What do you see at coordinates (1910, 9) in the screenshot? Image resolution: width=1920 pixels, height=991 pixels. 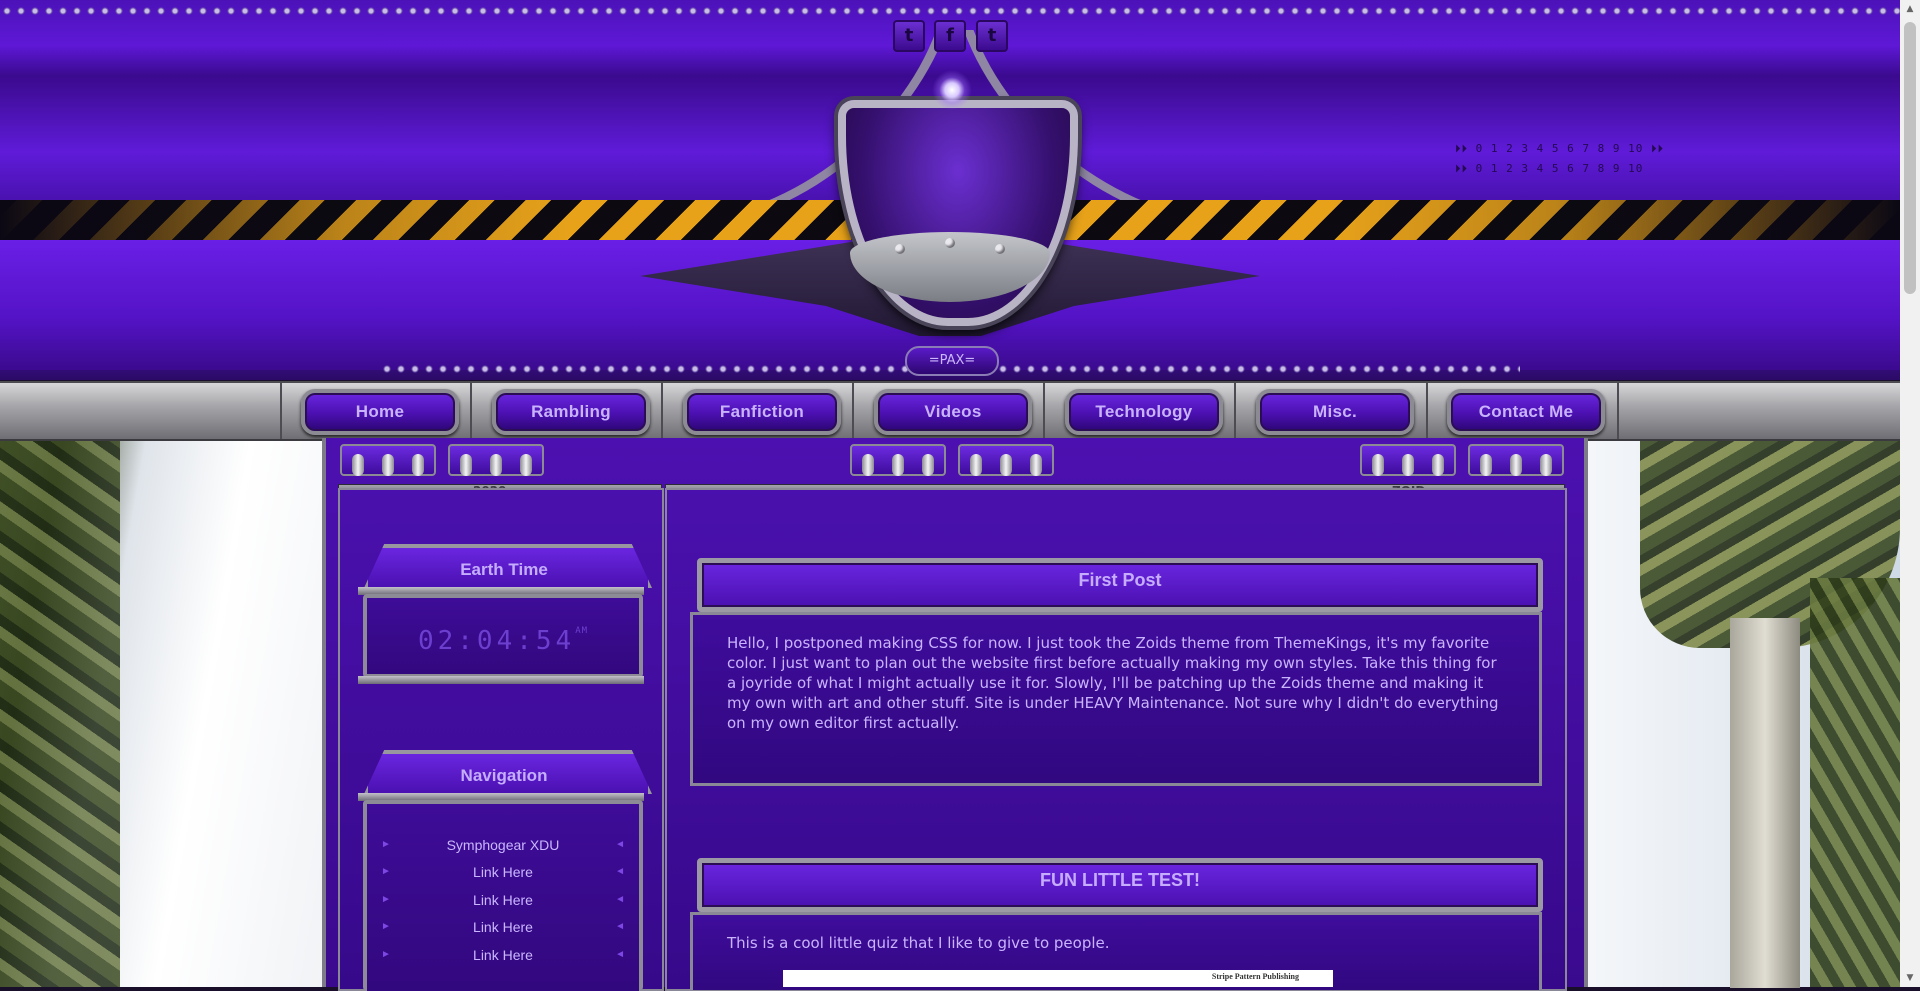 I see `scroll-up-icon: ▲` at bounding box center [1910, 9].